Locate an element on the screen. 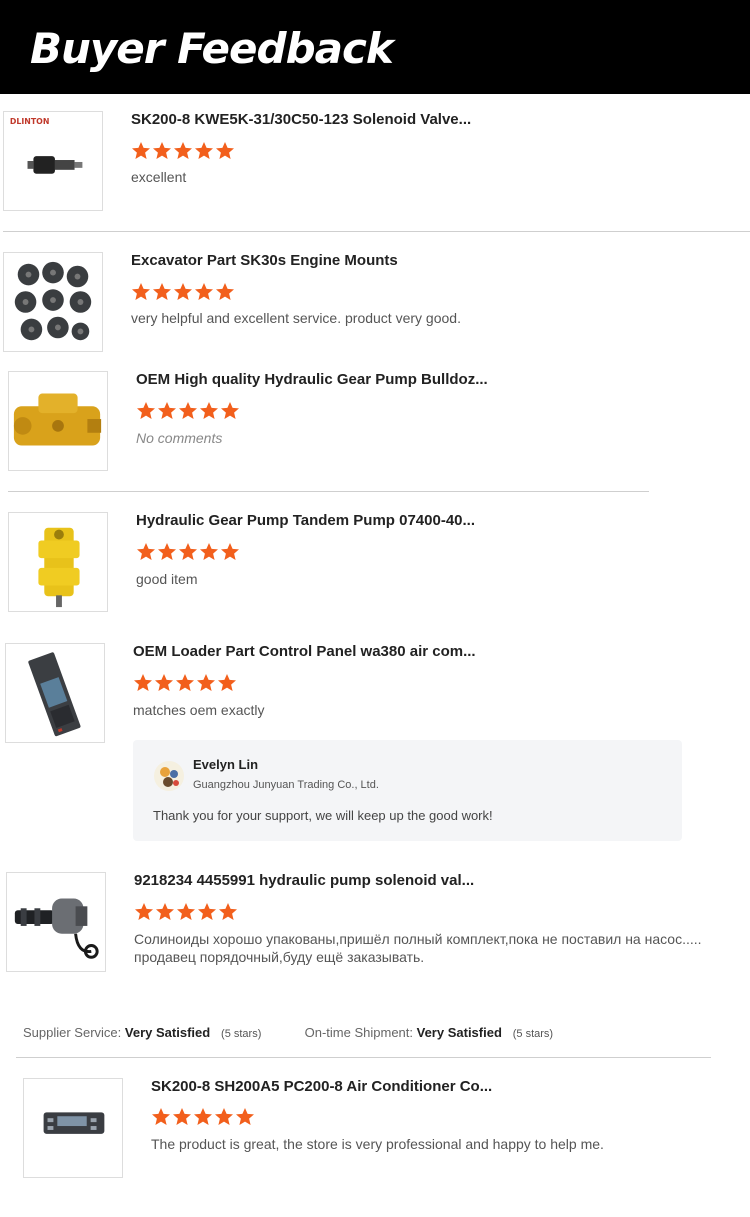 The image size is (750, 1217). supplier-service-label: Supplier Service: is located at coordinates (72, 1032).